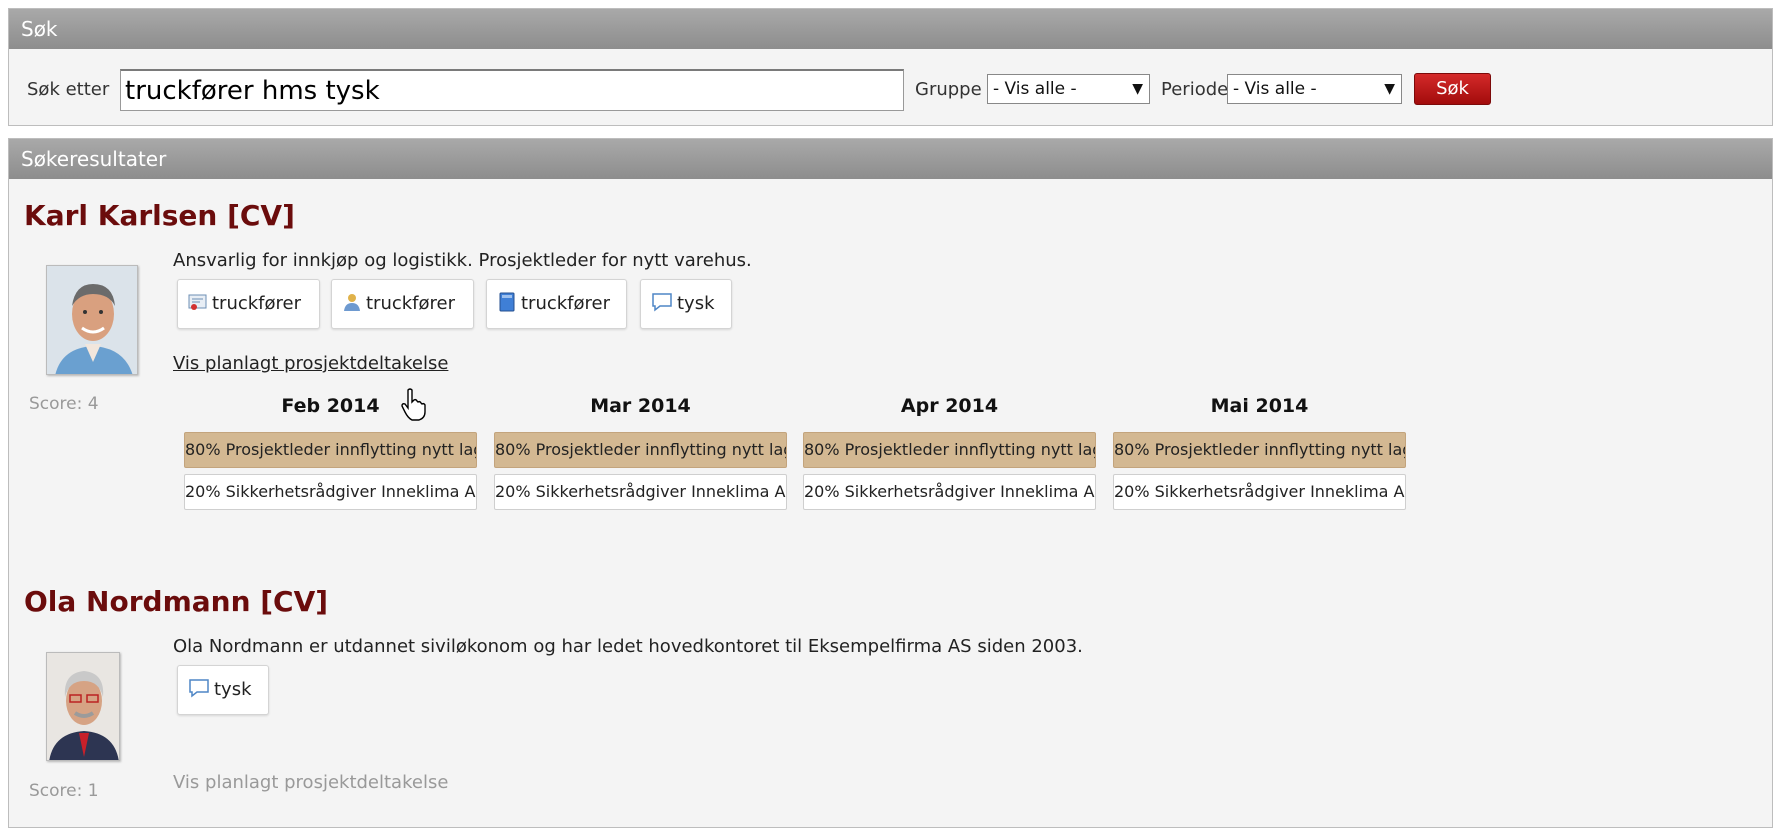 This screenshot has width=1777, height=828. I want to click on group-label: Gruppe, so click(948, 89).